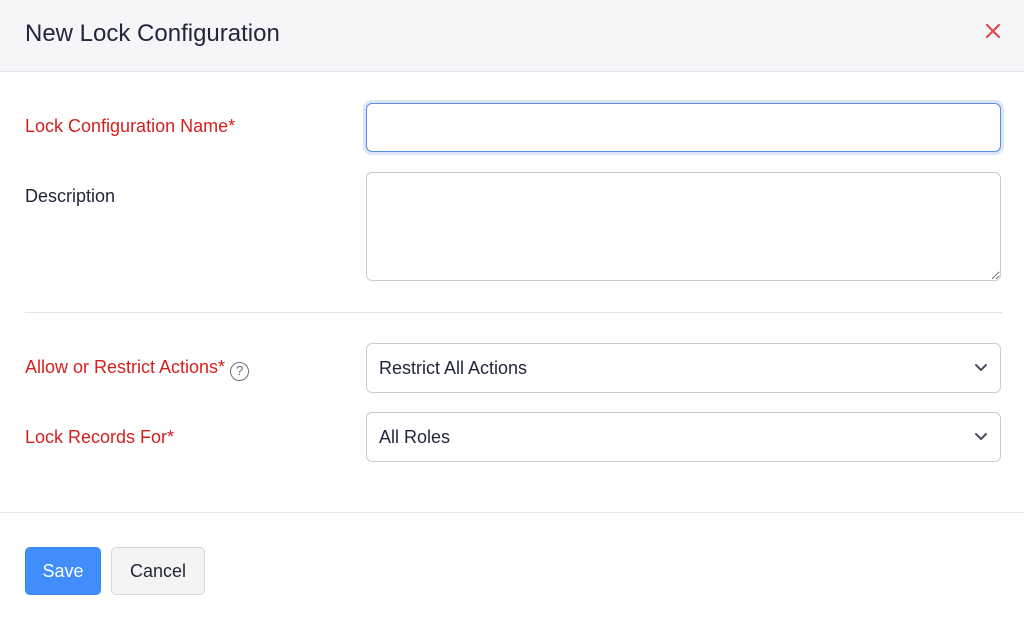 The width and height of the screenshot is (1024, 623). Describe the element at coordinates (512, 512) in the screenshot. I see `footer-divider` at that location.